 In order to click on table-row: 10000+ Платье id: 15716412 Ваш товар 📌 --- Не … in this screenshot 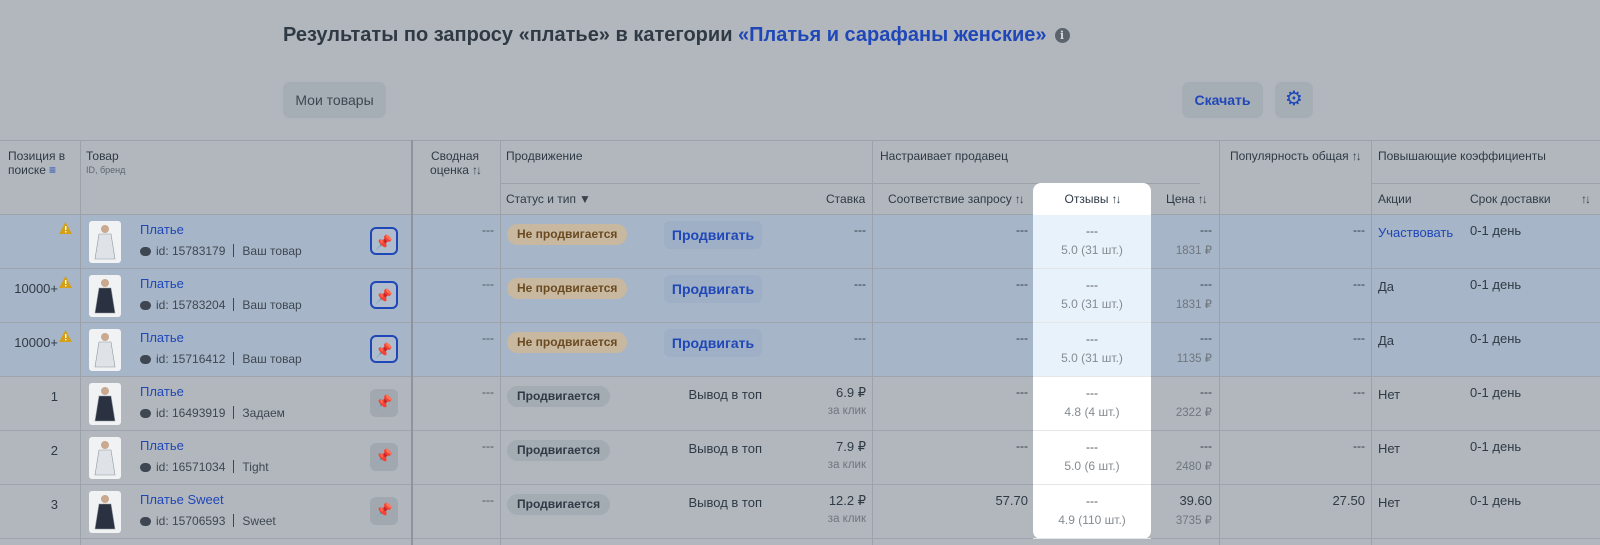, I will do `click(800, 350)`.